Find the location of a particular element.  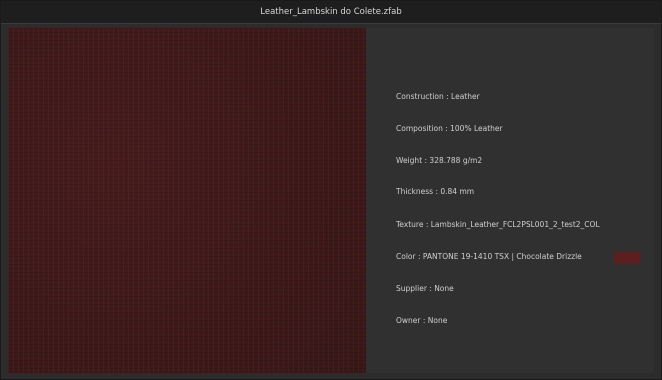

weight-text: Weight : 328.788 g/m2 is located at coordinates (439, 160).